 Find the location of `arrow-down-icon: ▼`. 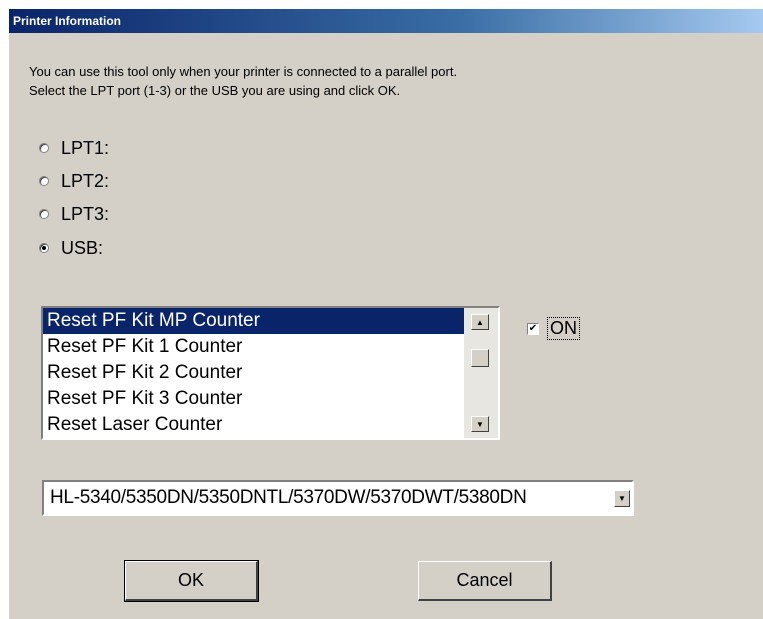

arrow-down-icon: ▼ is located at coordinates (480, 424).